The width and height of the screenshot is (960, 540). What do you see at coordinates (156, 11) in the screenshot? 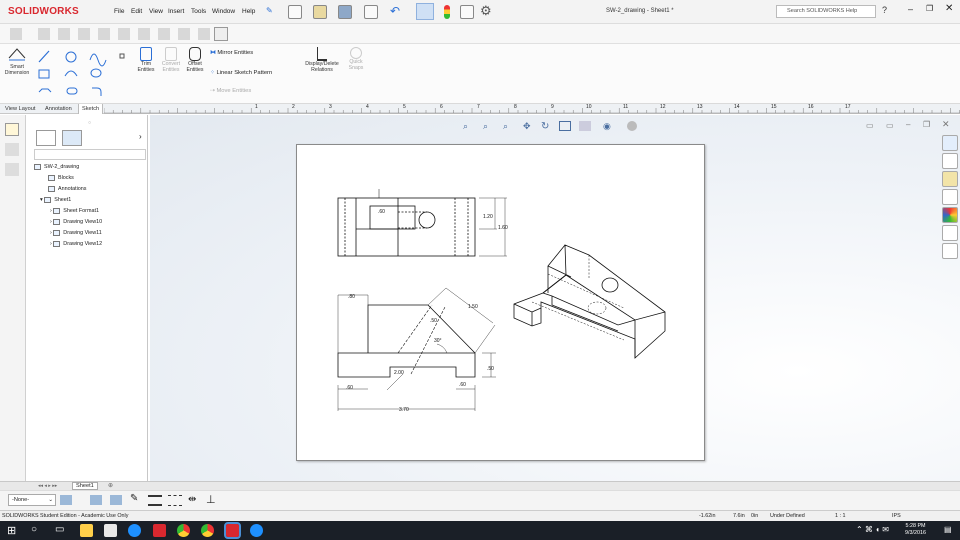
I see `menu-view: View` at bounding box center [156, 11].